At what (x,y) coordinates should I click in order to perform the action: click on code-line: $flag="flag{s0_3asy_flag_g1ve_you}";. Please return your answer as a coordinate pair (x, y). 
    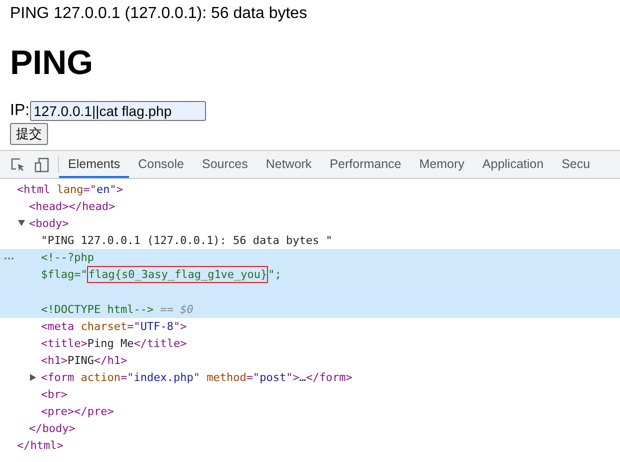
    Looking at the image, I should click on (161, 275).